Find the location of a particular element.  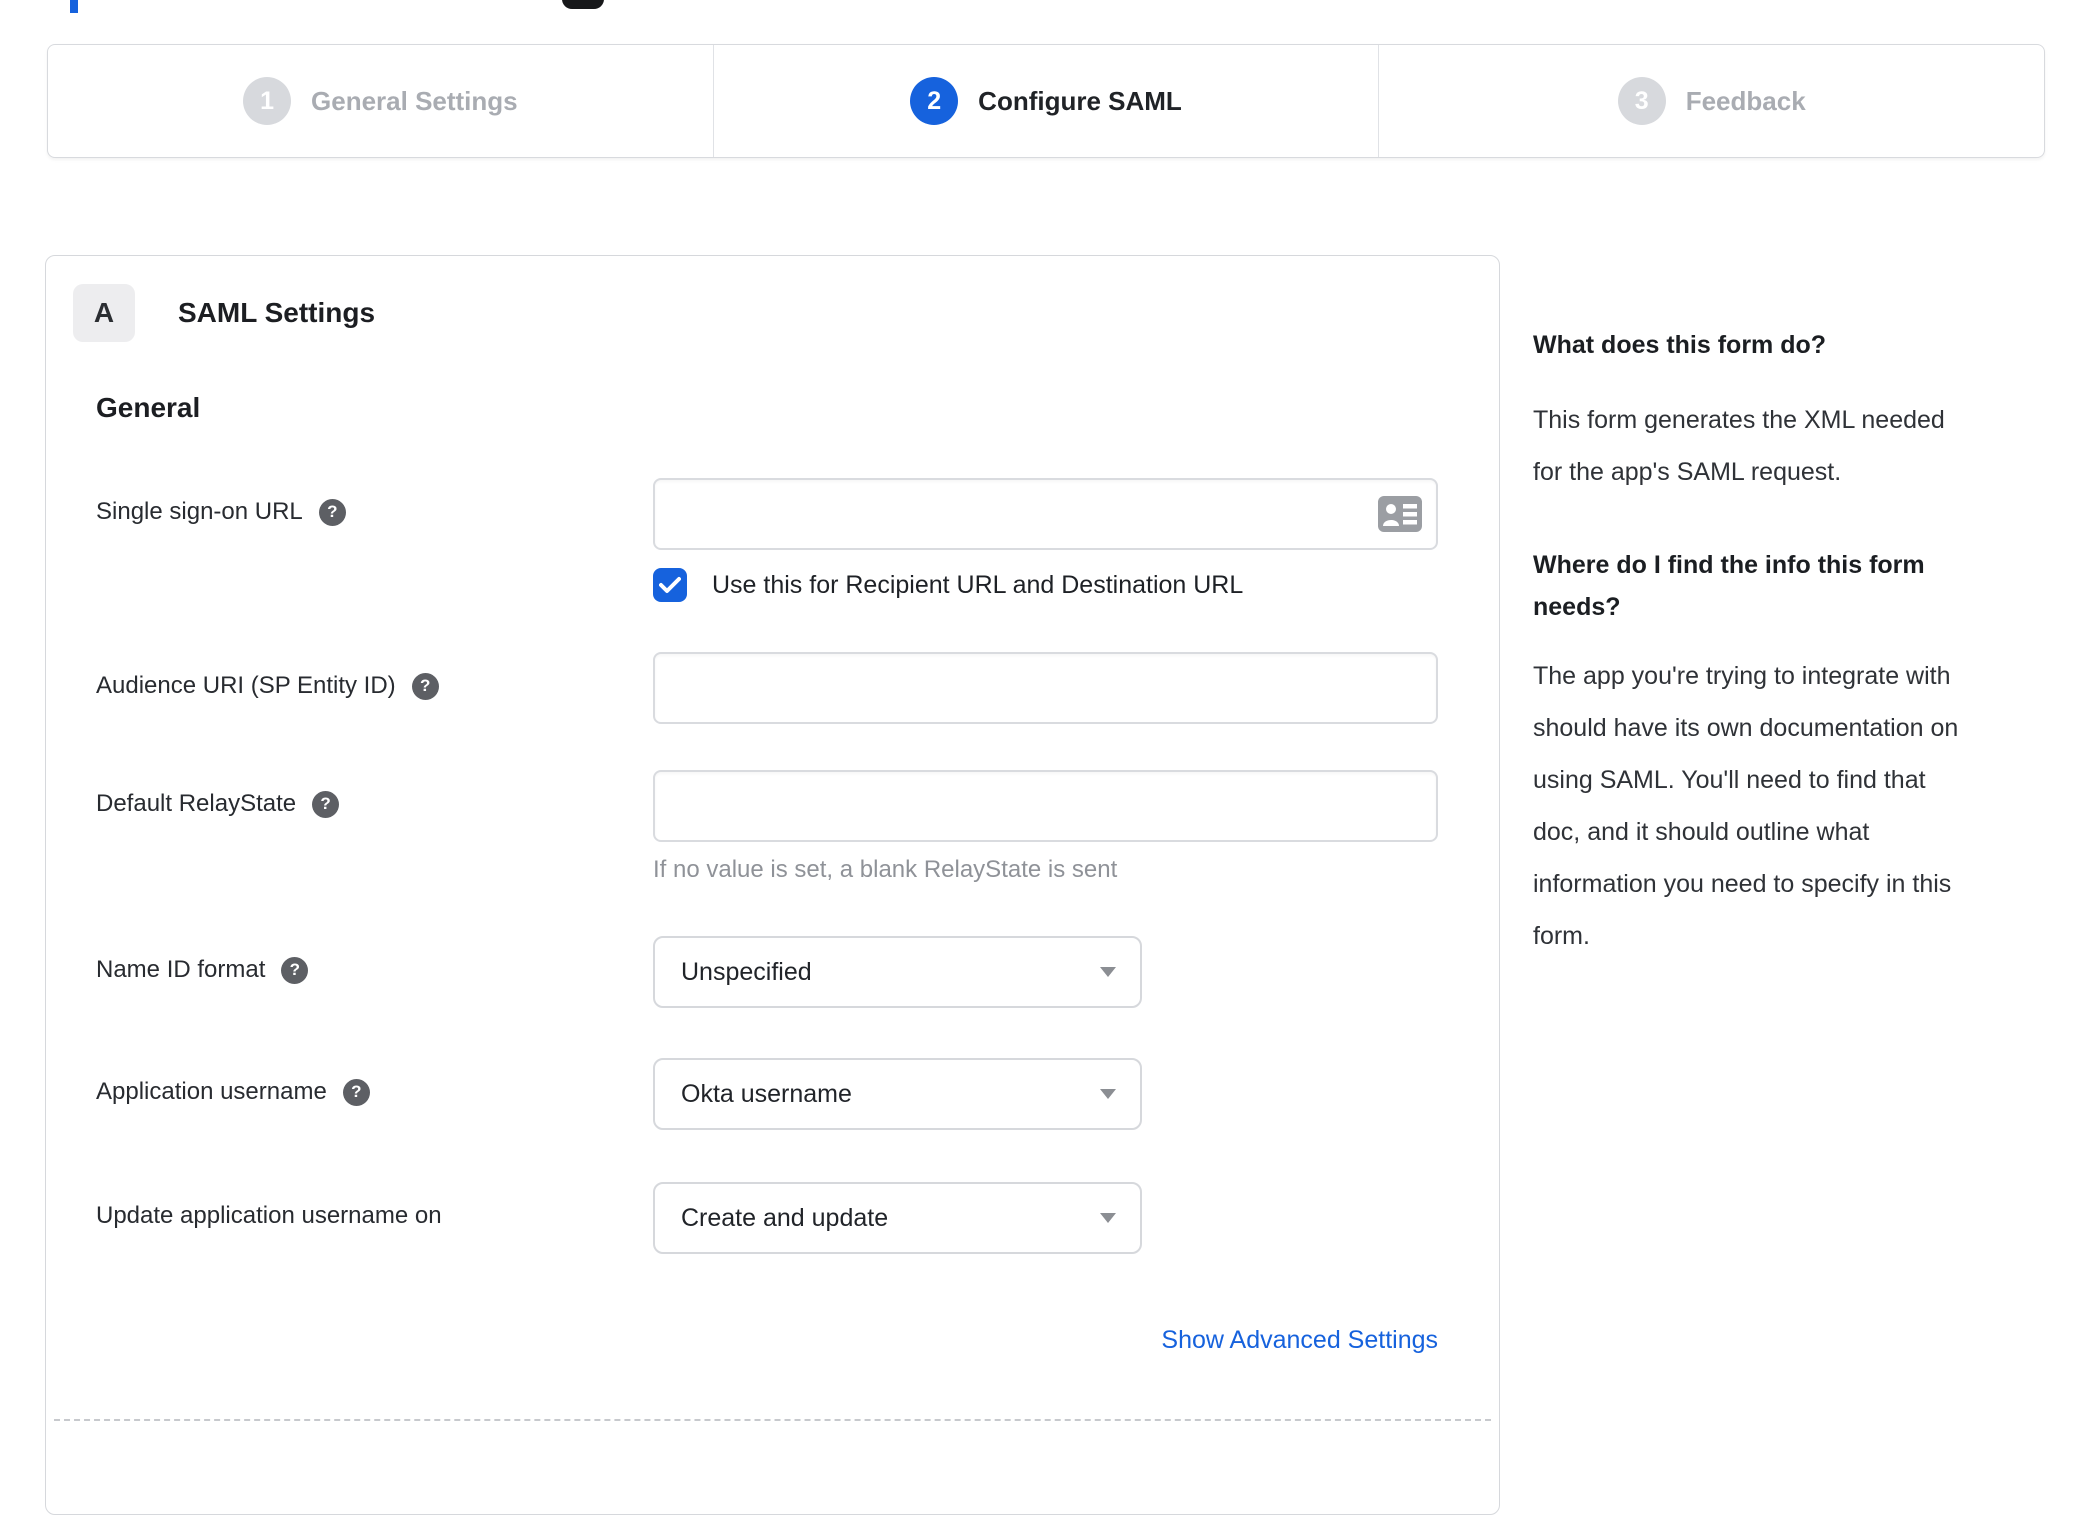

step-general-settings: 1 General Settings is located at coordinates (380, 101).